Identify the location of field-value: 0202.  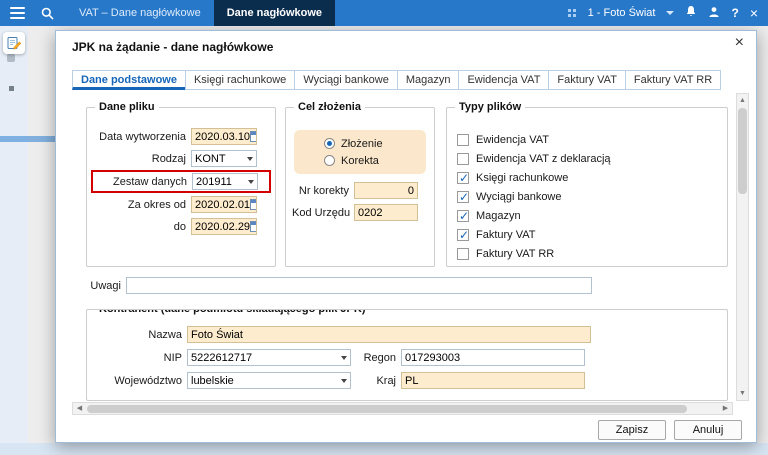
(370, 212).